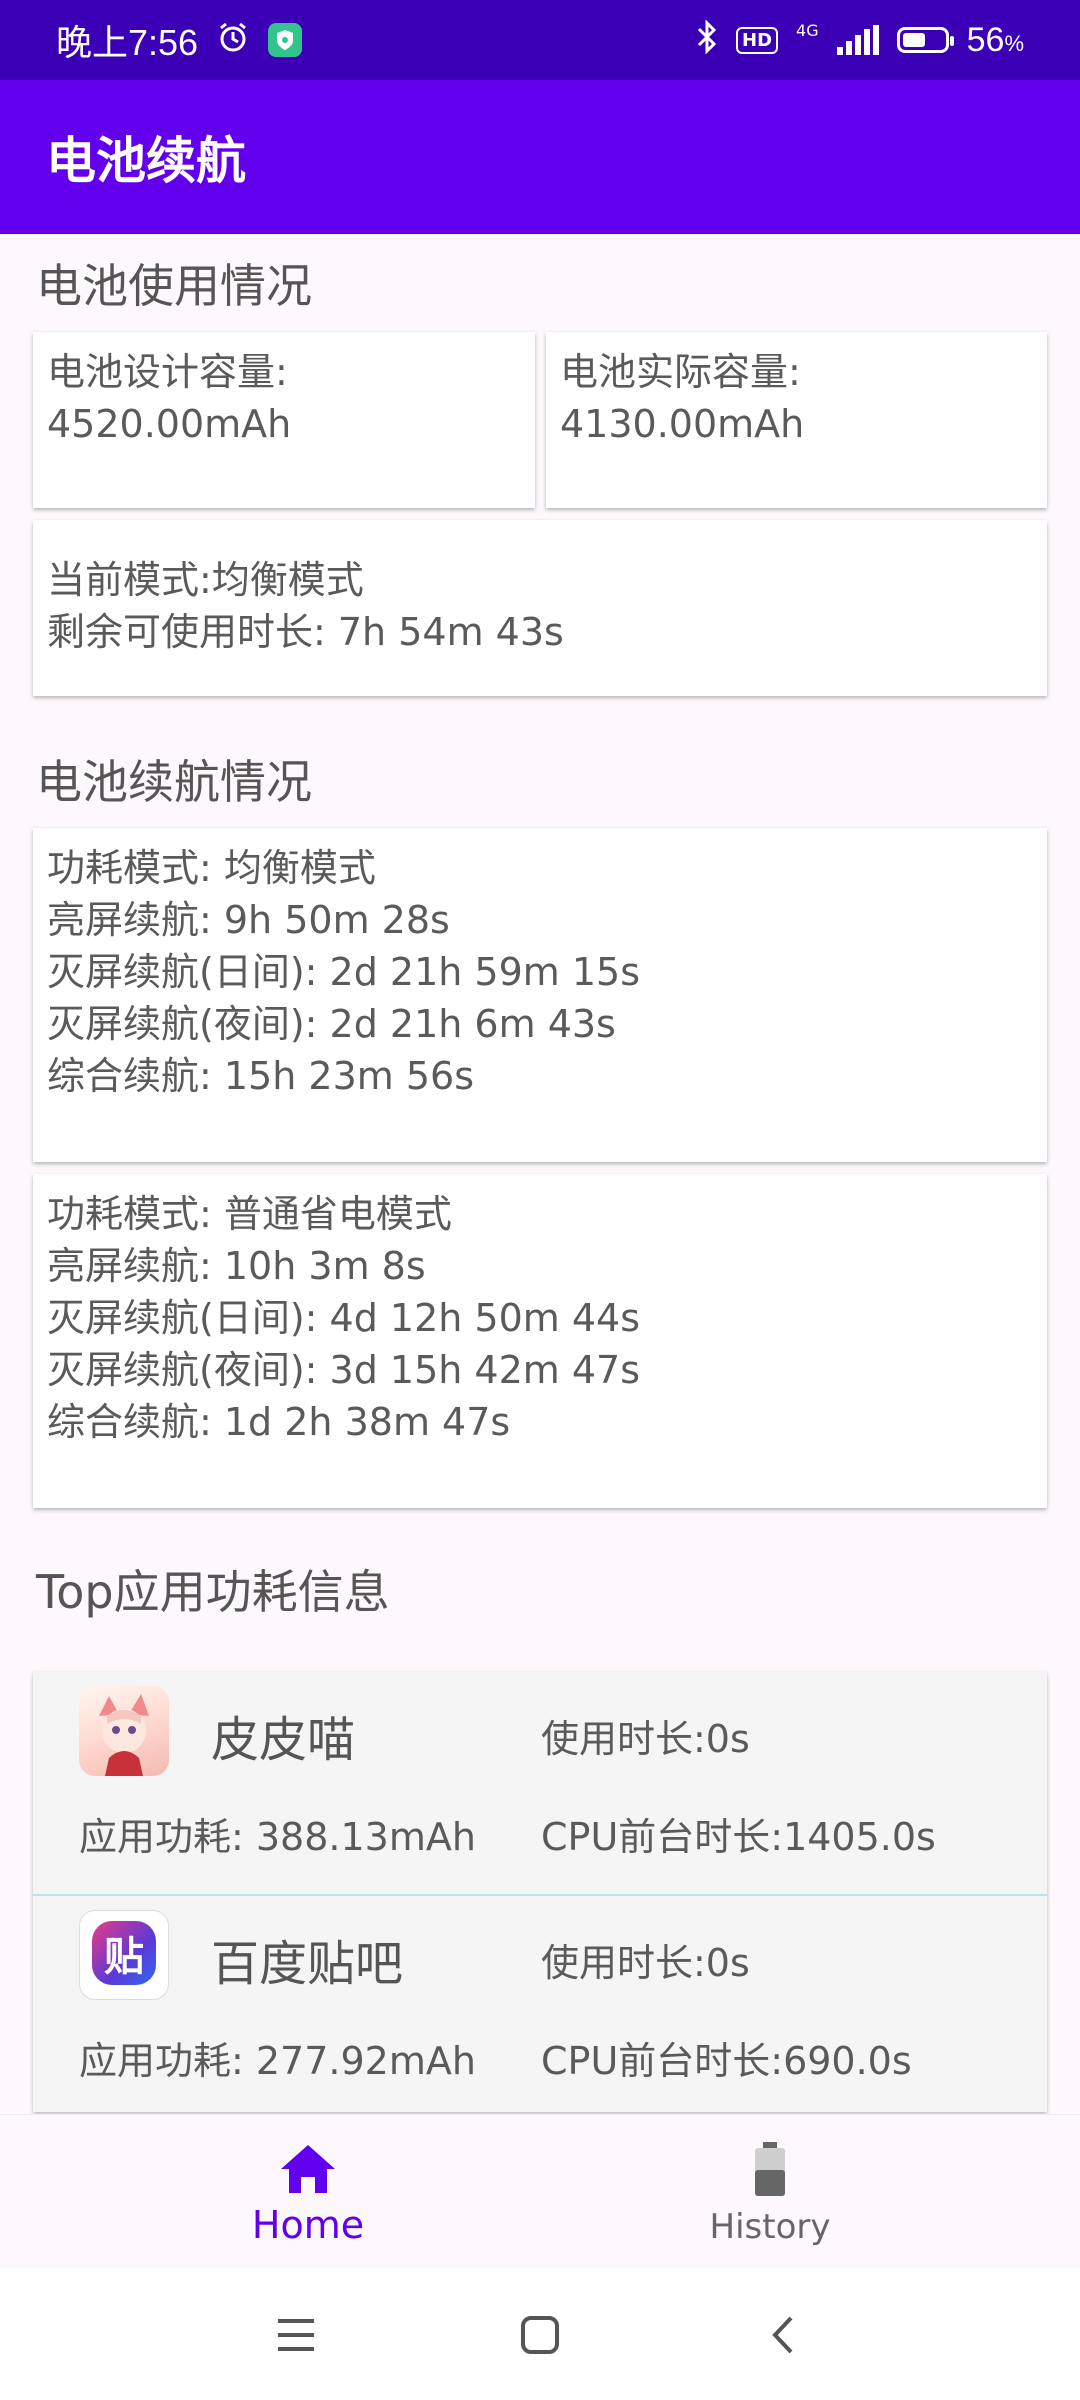 This screenshot has height=2400, width=1080. What do you see at coordinates (344, 972) in the screenshot?
I see `screen-off-day-endurance: 灭屏续航(日间): 2d 21h 59m 15s` at bounding box center [344, 972].